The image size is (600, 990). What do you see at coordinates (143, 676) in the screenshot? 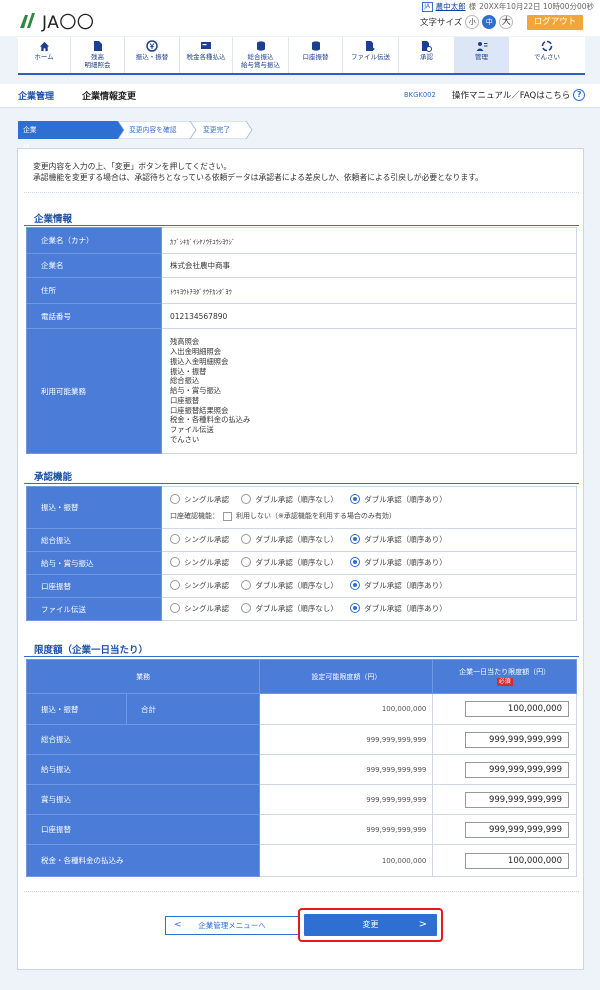
I see `col-service: 業務` at bounding box center [143, 676].